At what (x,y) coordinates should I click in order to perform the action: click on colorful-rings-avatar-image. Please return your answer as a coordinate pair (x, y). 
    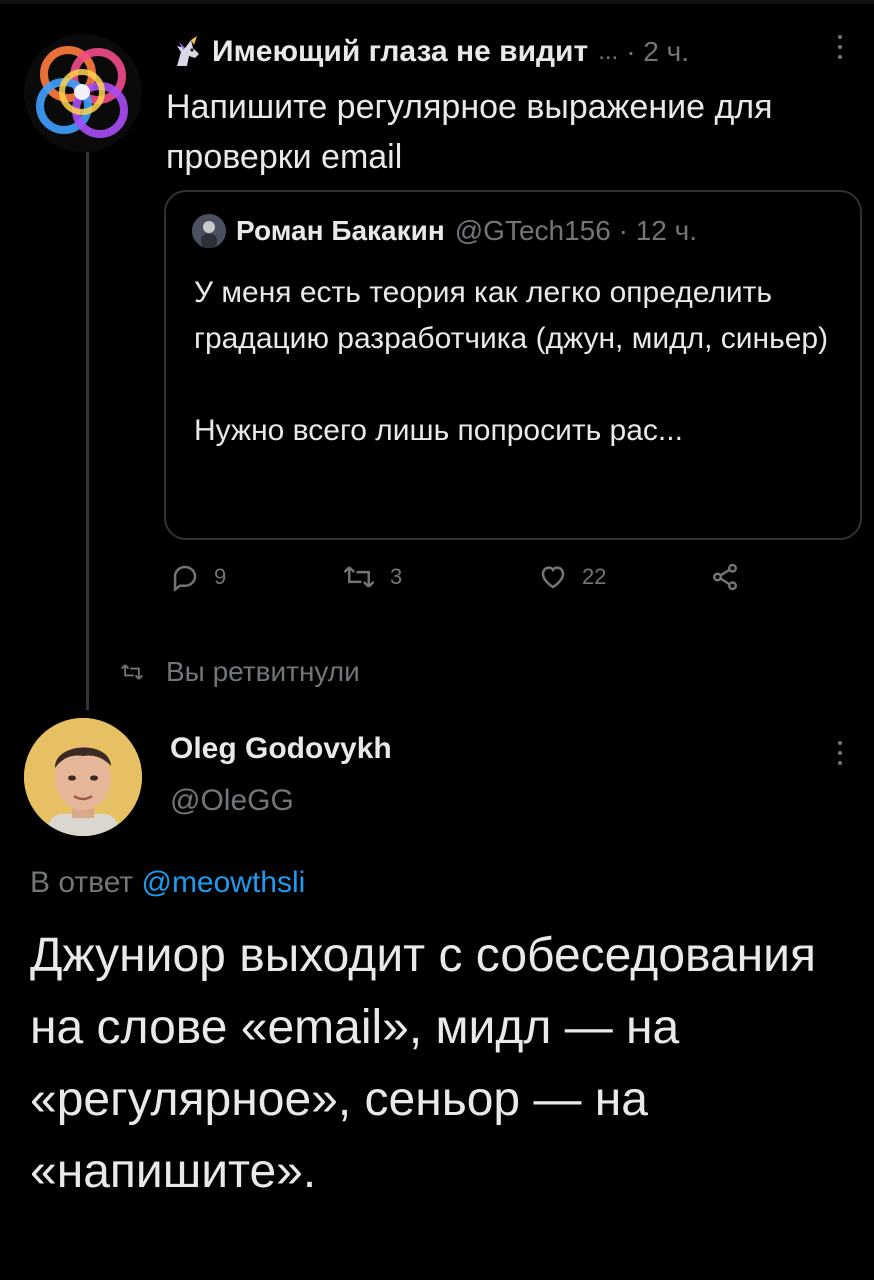
    Looking at the image, I should click on (83, 93).